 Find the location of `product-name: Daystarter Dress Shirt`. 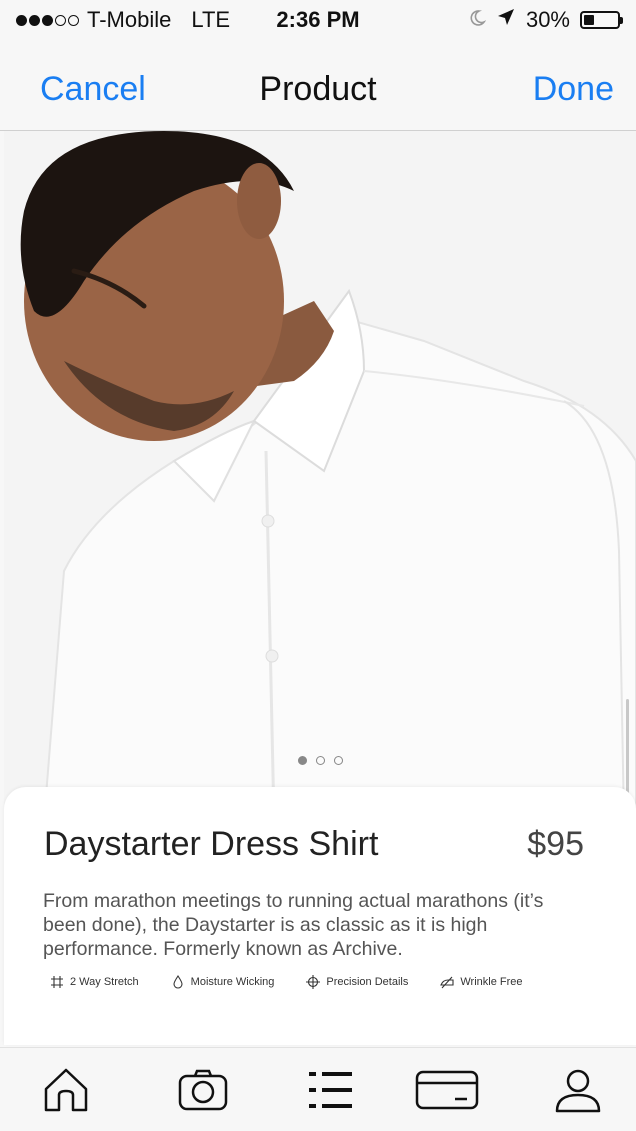

product-name: Daystarter Dress Shirt is located at coordinates (211, 844).